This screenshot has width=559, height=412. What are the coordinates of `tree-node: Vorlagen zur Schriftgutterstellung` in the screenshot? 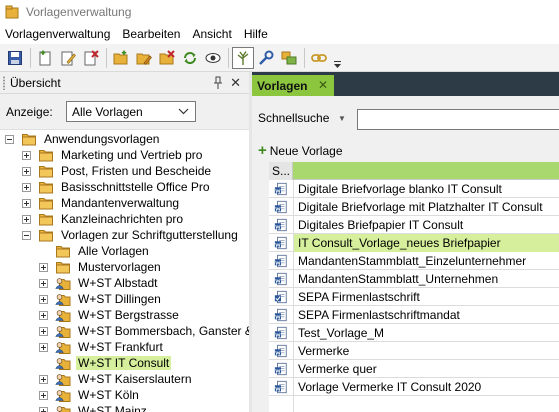 It's located at (131, 235).